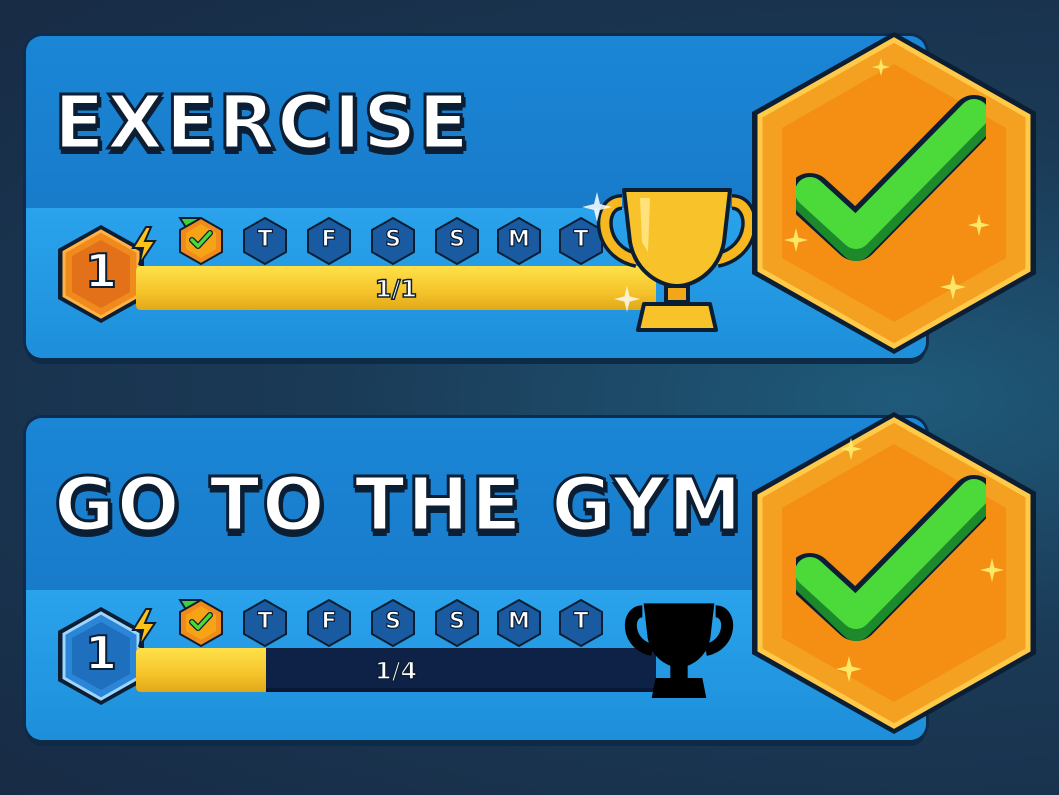 Image resolution: width=1059 pixels, height=795 pixels. Describe the element at coordinates (677, 260) in the screenshot. I see `gold-trophy-icon` at that location.